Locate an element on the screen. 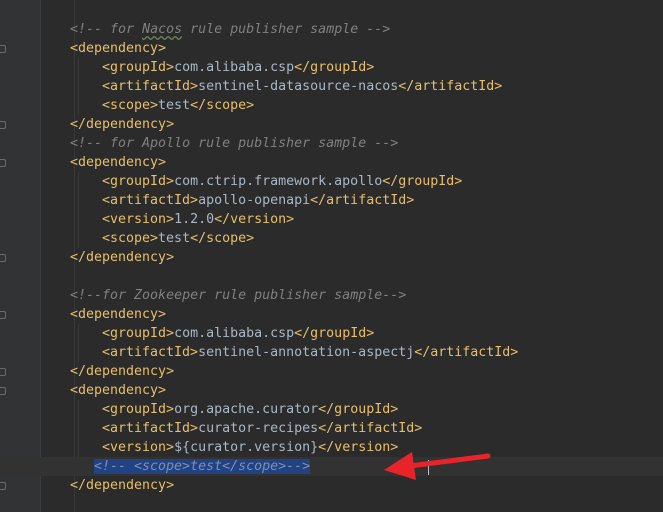 Image resolution: width=663 pixels, height=512 pixels. code-line-content: <groupId>org.apache.curator</groupId> is located at coordinates (250, 409).